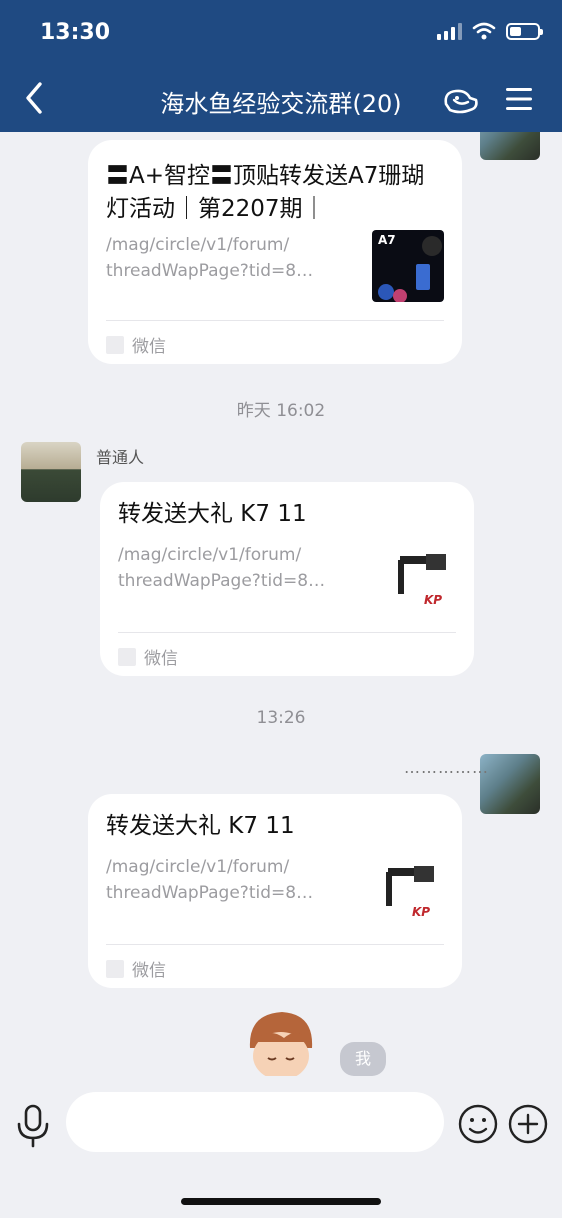  I want to click on input-bar, so click(281, 1147).